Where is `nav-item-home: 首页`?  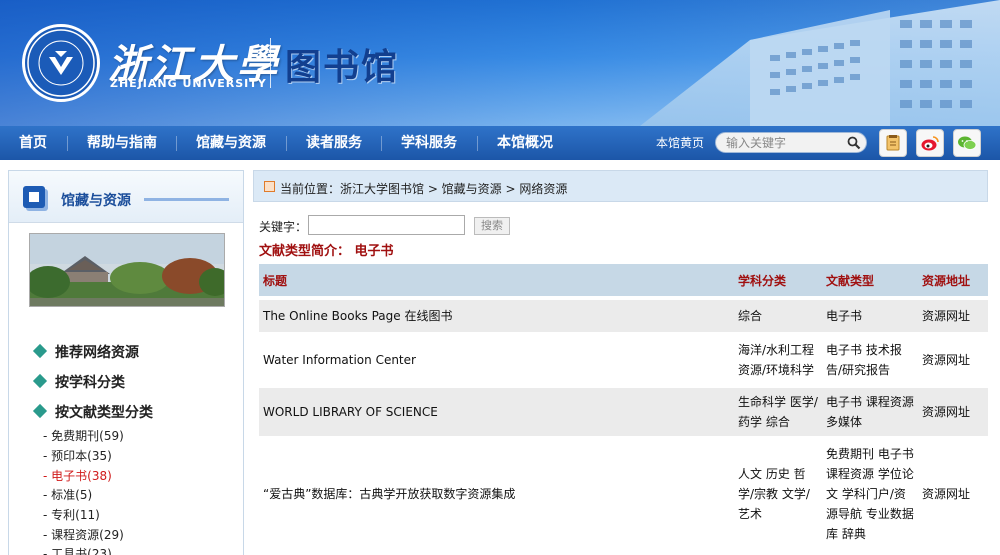 nav-item-home: 首页 is located at coordinates (33, 143).